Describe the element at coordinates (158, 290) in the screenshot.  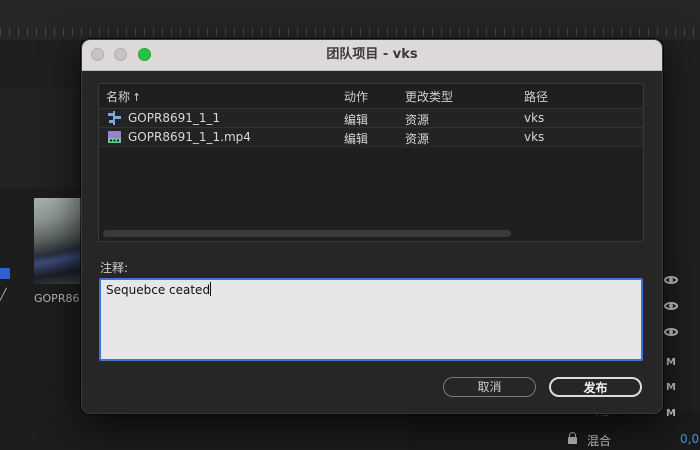
I see `notes-text: Sequebce ceated` at that location.